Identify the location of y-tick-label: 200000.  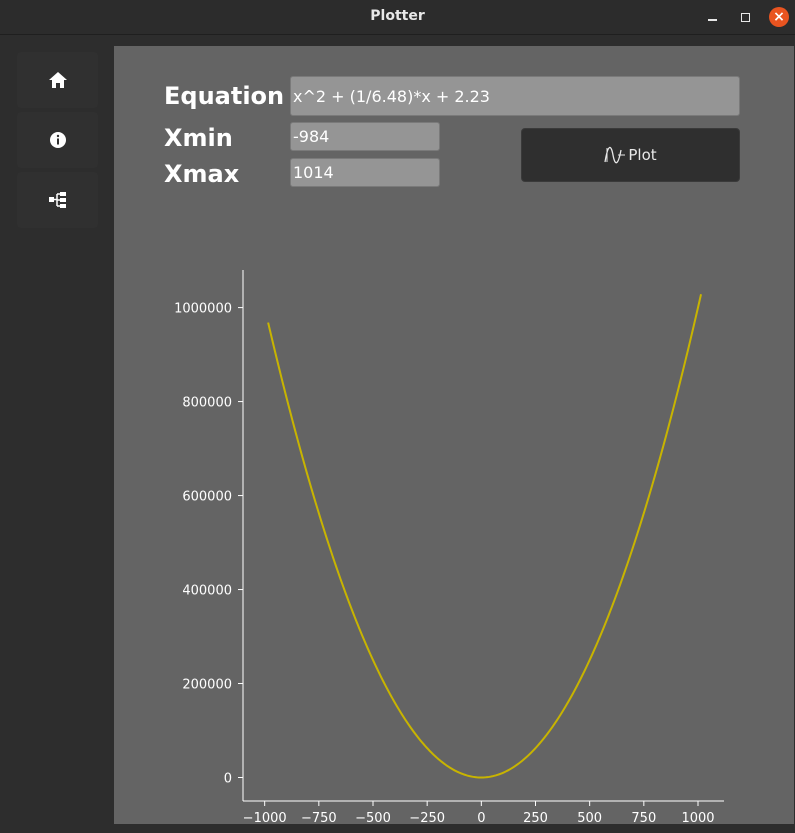
(207, 685).